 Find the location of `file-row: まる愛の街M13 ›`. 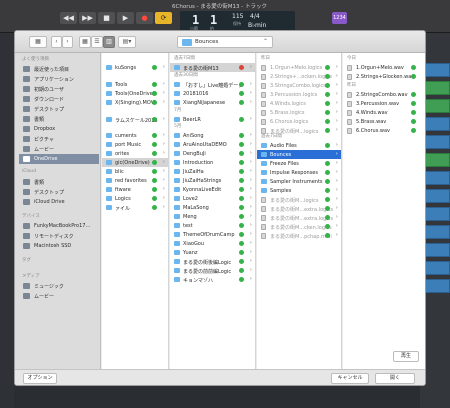

file-row: まる愛の街M13 › is located at coordinates (212, 67).